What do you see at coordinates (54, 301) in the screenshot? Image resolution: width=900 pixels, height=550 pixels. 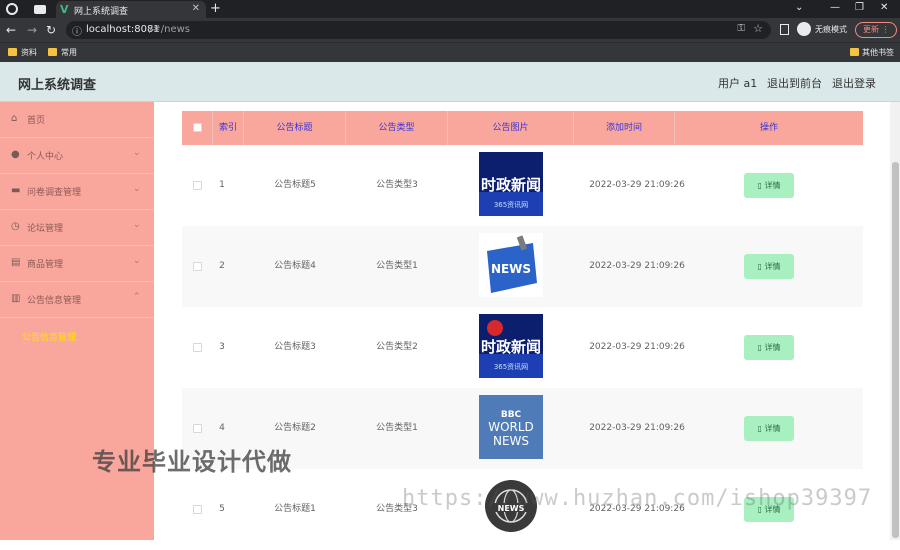 I see `sidebar-item-label: 公告信息管理` at bounding box center [54, 301].